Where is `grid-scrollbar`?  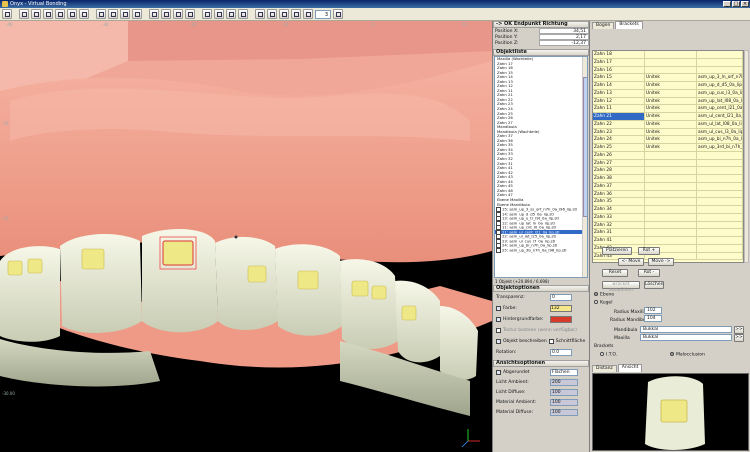 grid-scrollbar is located at coordinates (746, 156).